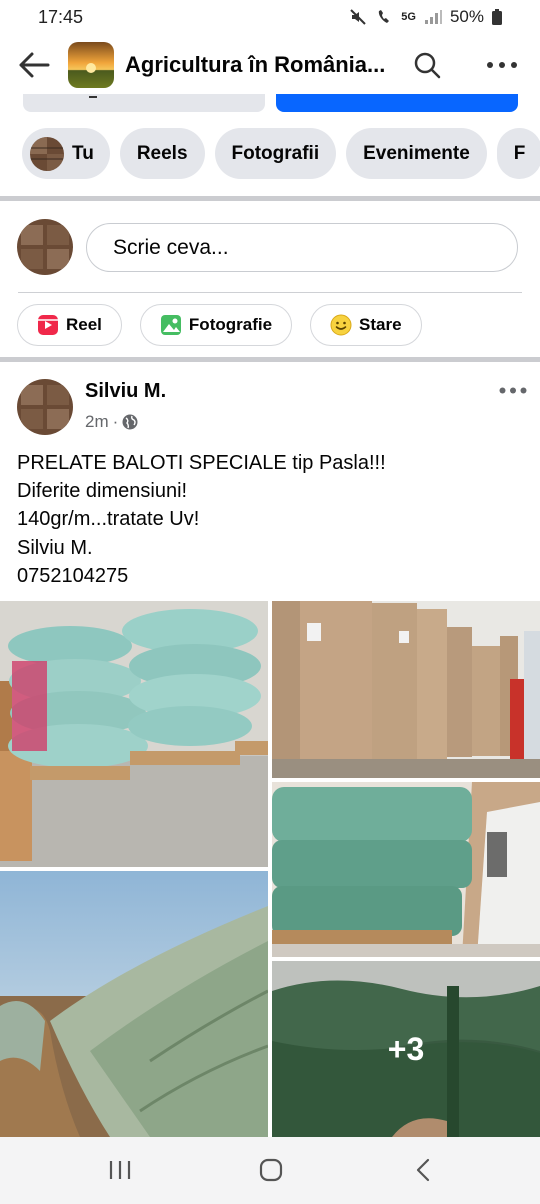 Image resolution: width=540 pixels, height=1204 pixels. Describe the element at coordinates (45, 407) in the screenshot. I see `author-avatar` at that location.